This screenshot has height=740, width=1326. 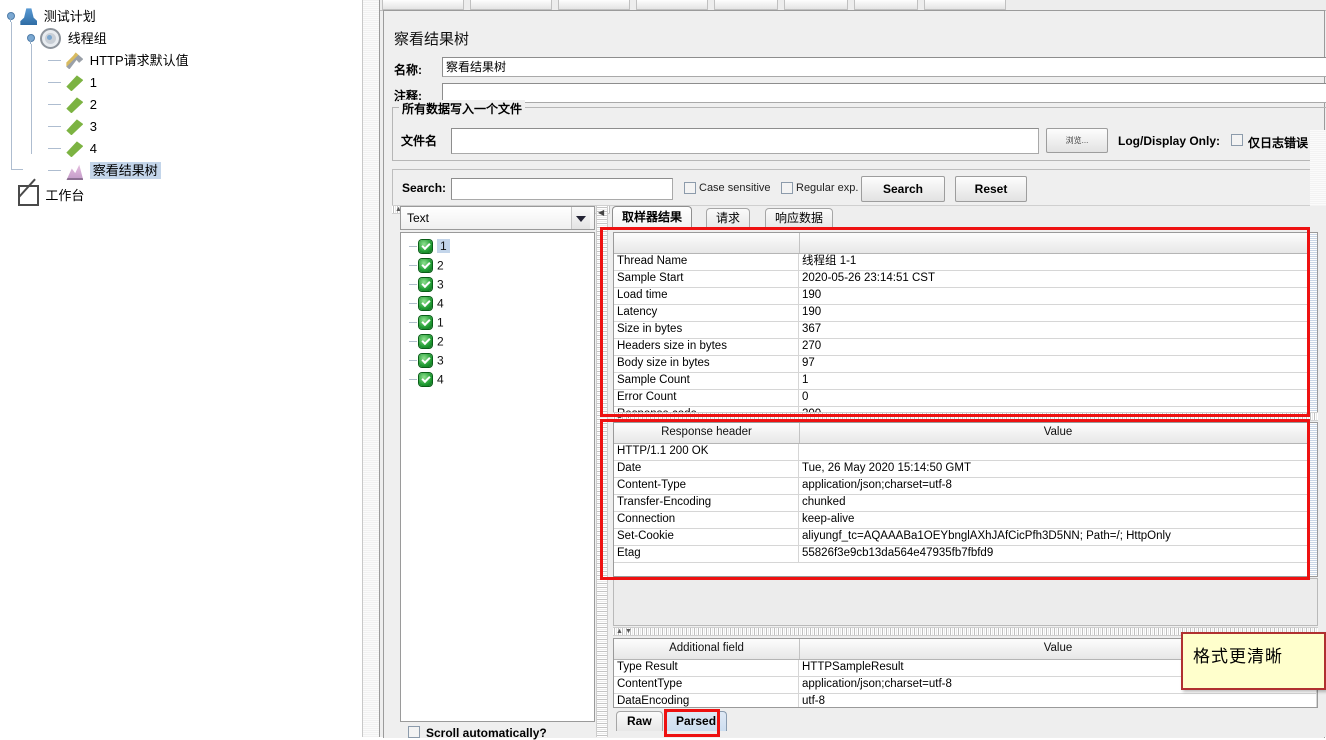 I want to click on tree-node-sampler-2: 2, so click(x=189, y=104).